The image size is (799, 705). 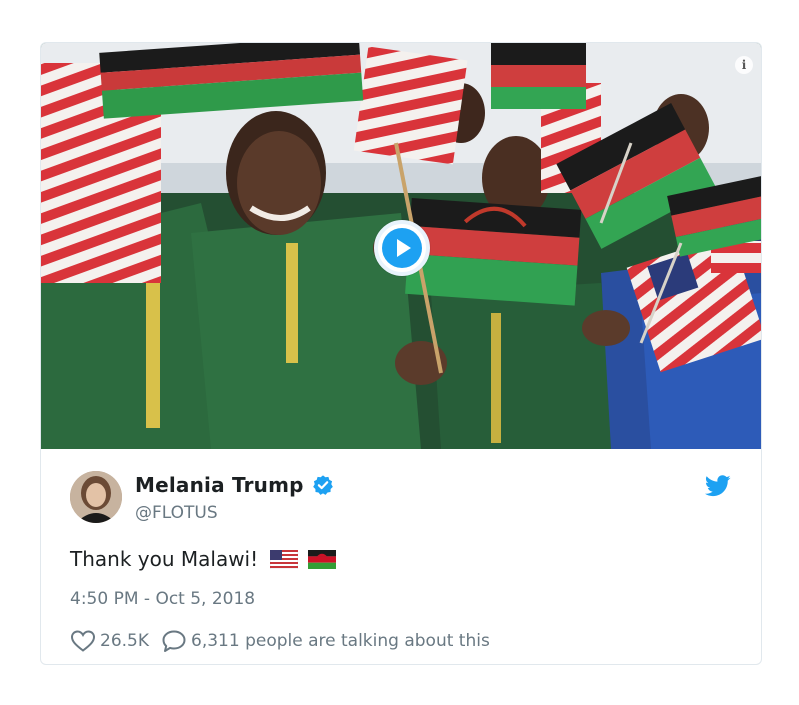 I want to click on speech-bubble-icon, so click(x=174, y=641).